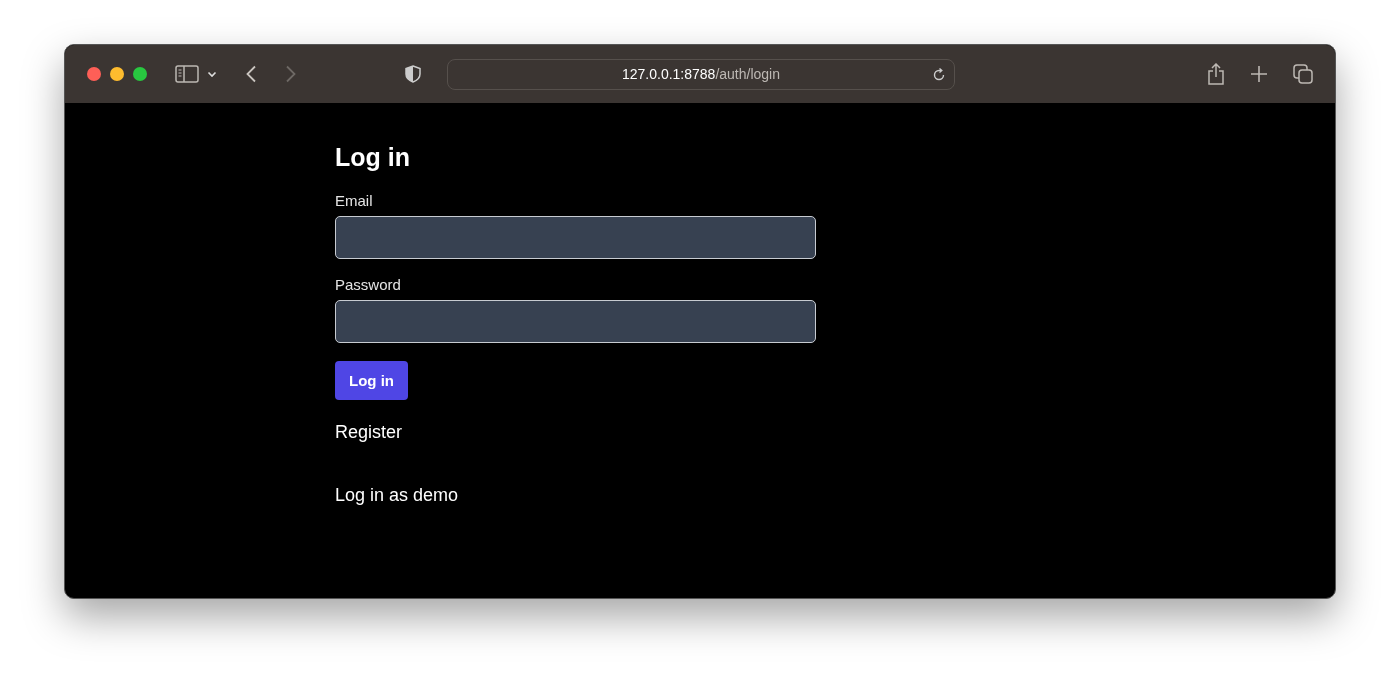 The width and height of the screenshot is (1400, 682). I want to click on tabs-overview-icon, so click(1303, 74).